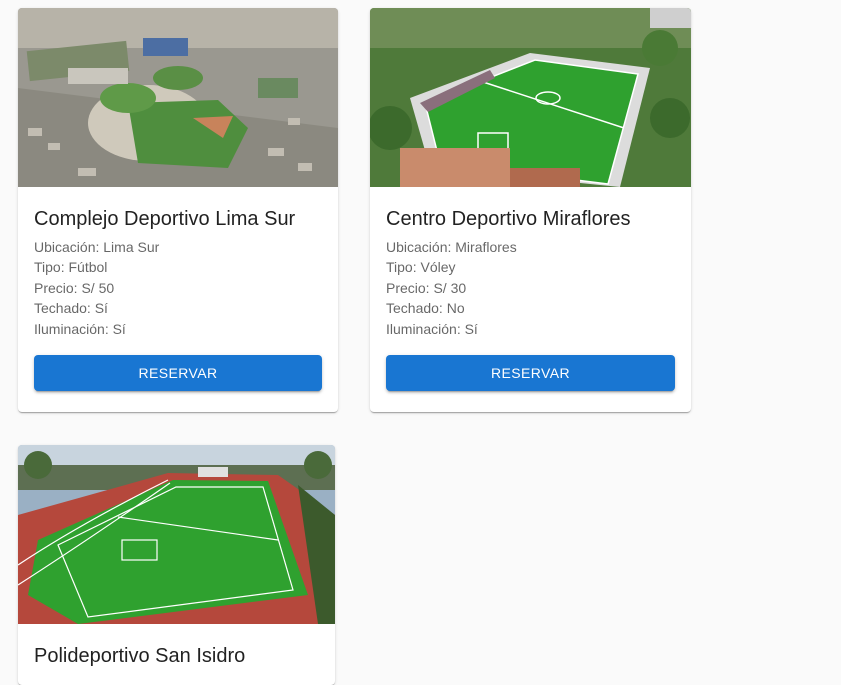 The height and width of the screenshot is (685, 841). I want to click on venue-roofed: Techado: No, so click(425, 308).